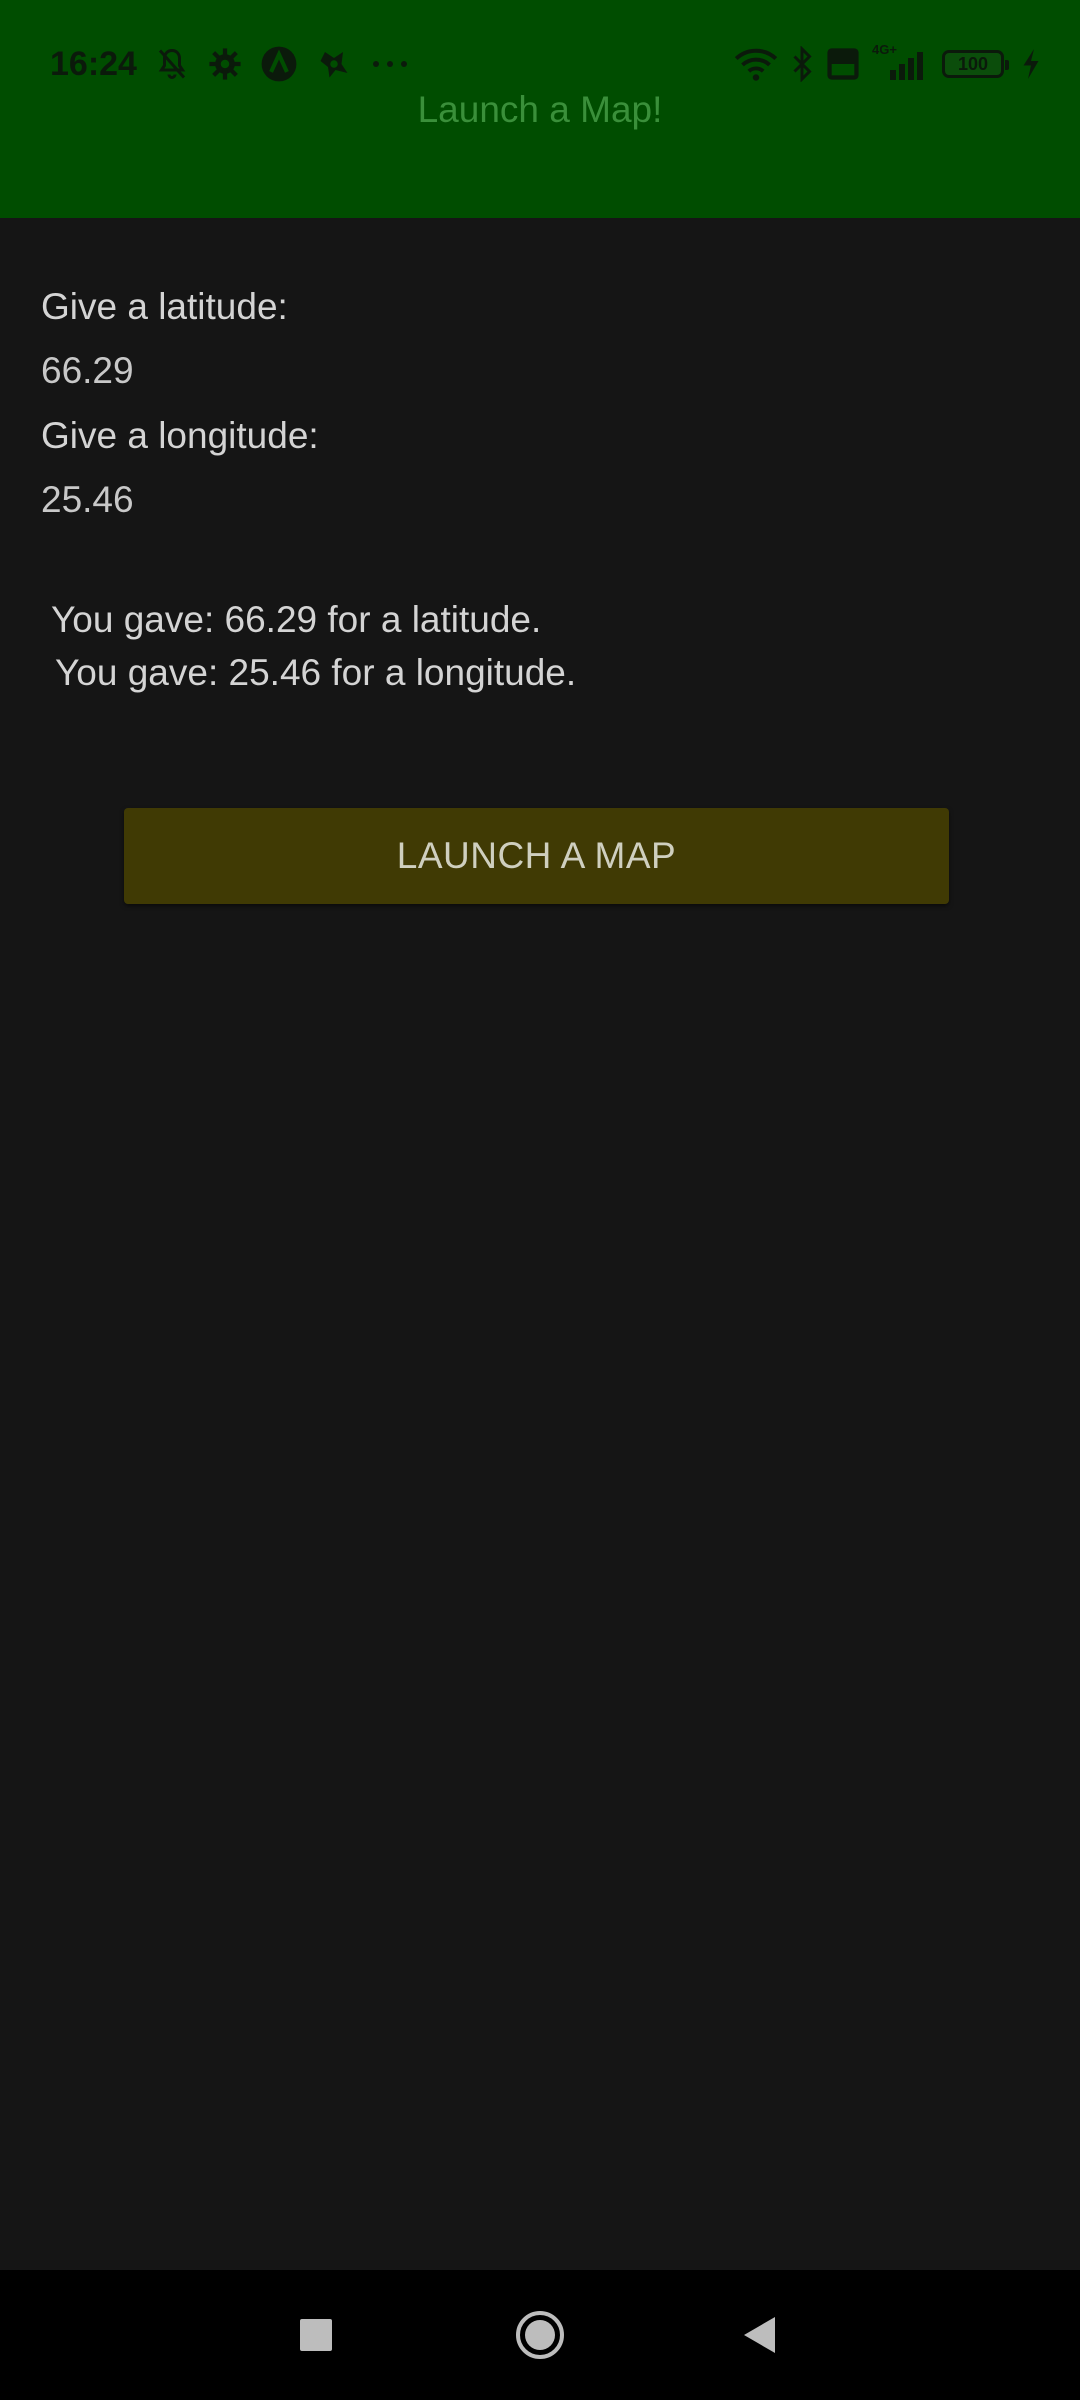 The image size is (1080, 2400). I want to click on status-right-icons: 4G+ 100, so click(887, 63).